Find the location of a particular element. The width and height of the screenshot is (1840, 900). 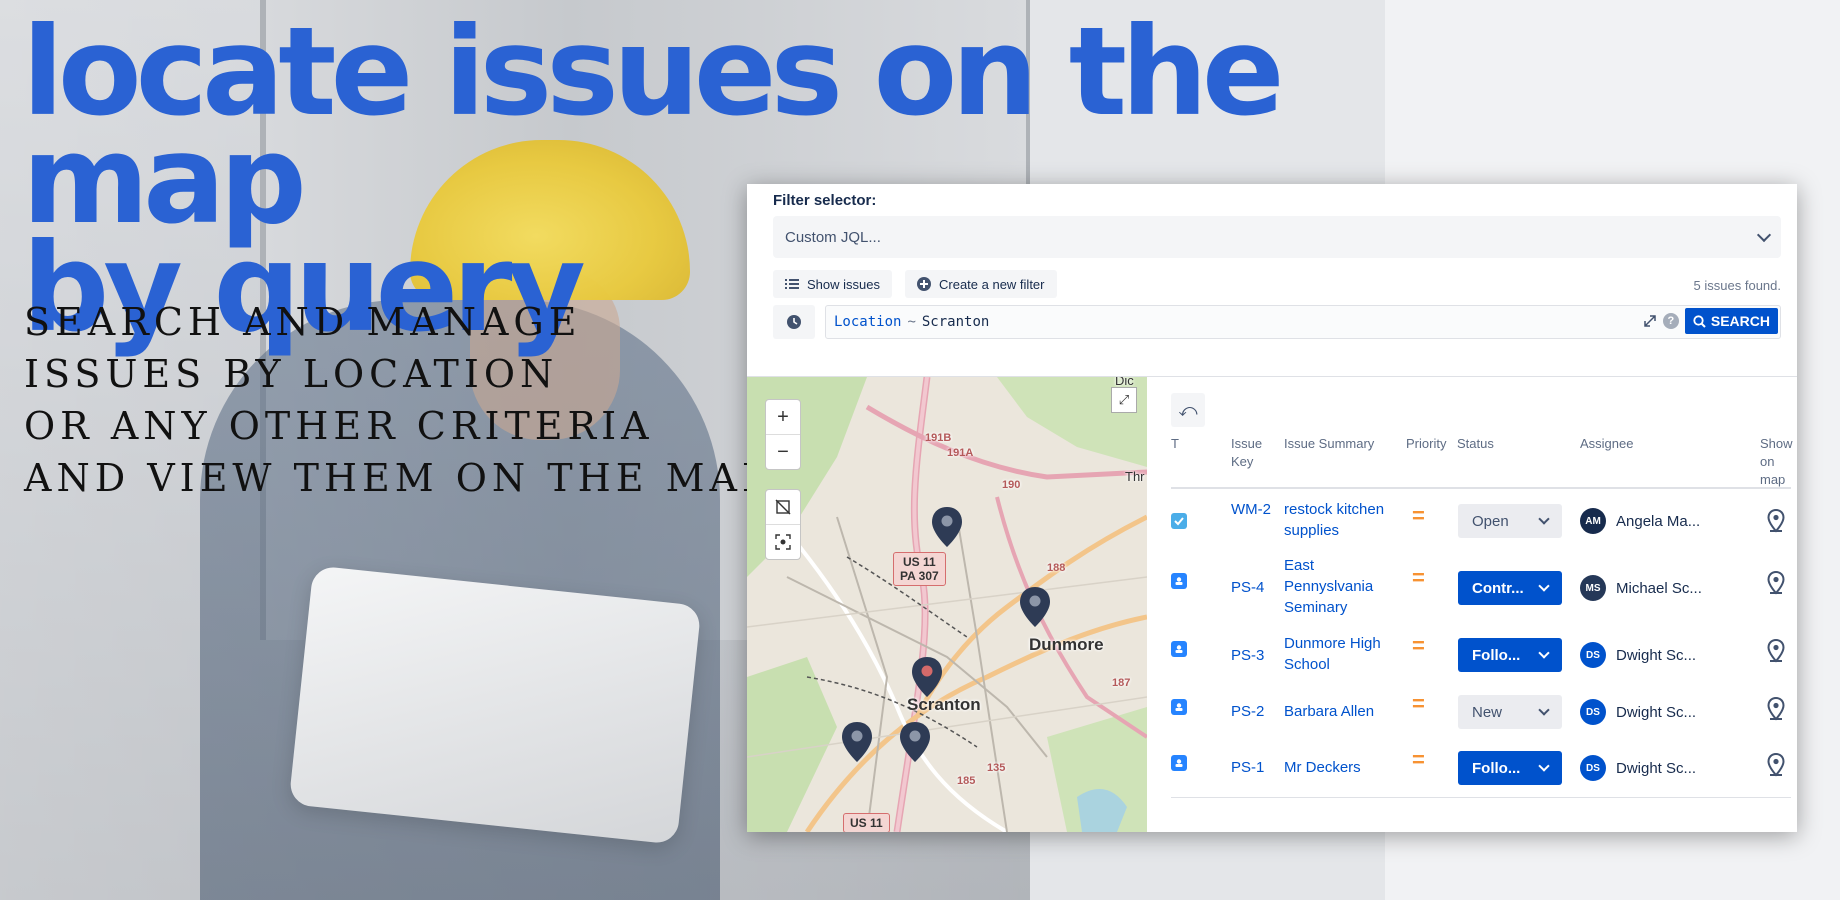

header-issue-key: Issue Key is located at coordinates (1247, 452).